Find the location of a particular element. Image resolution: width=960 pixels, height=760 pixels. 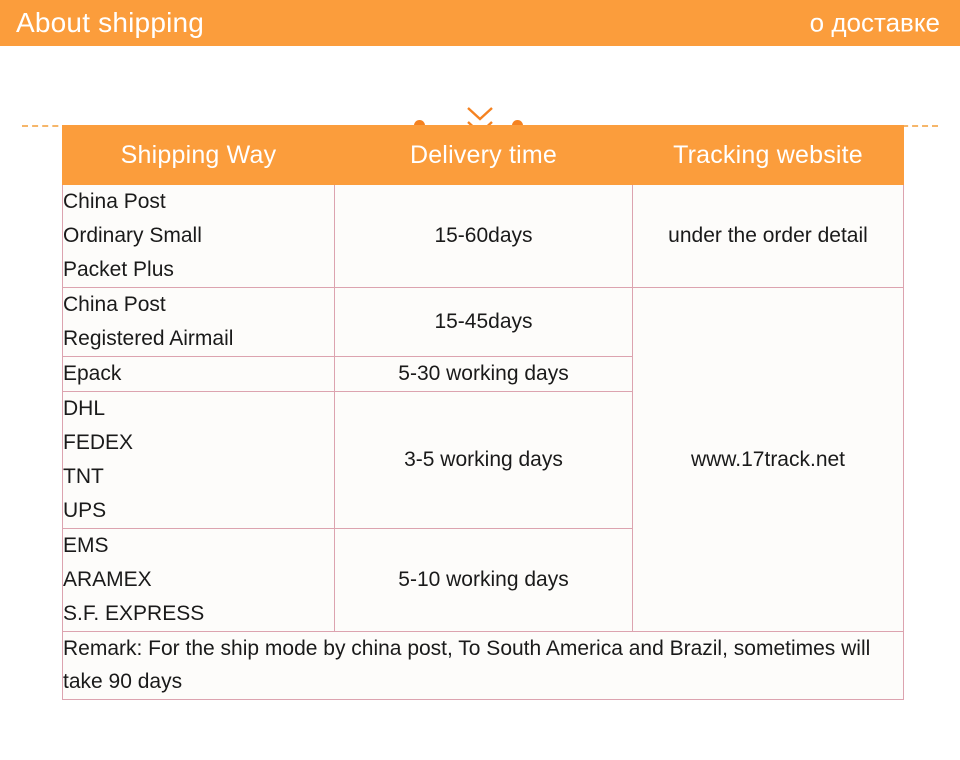

column-header-tracking-website: Tracking website is located at coordinates (768, 155).